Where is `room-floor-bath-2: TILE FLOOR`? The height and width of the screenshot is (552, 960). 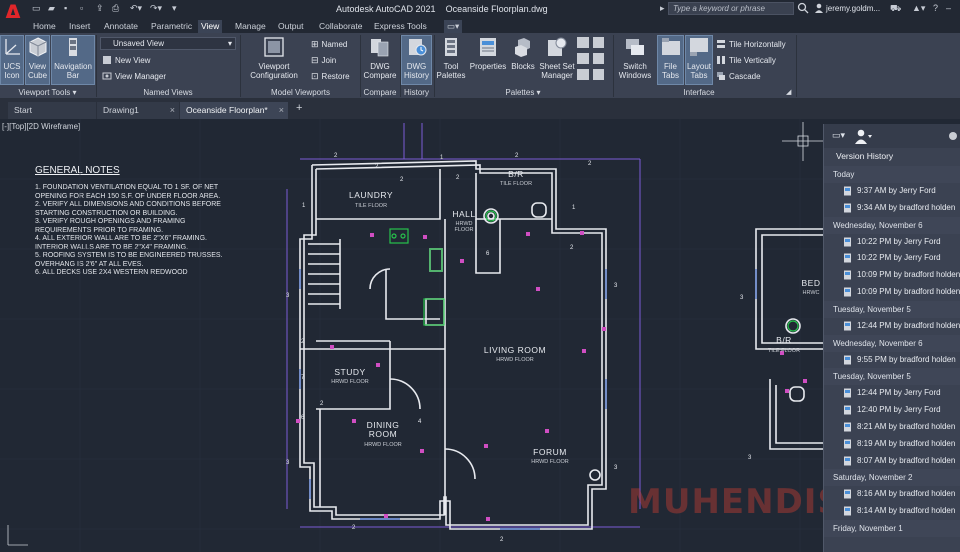 room-floor-bath-2: TILE FLOOR is located at coordinates (784, 351).